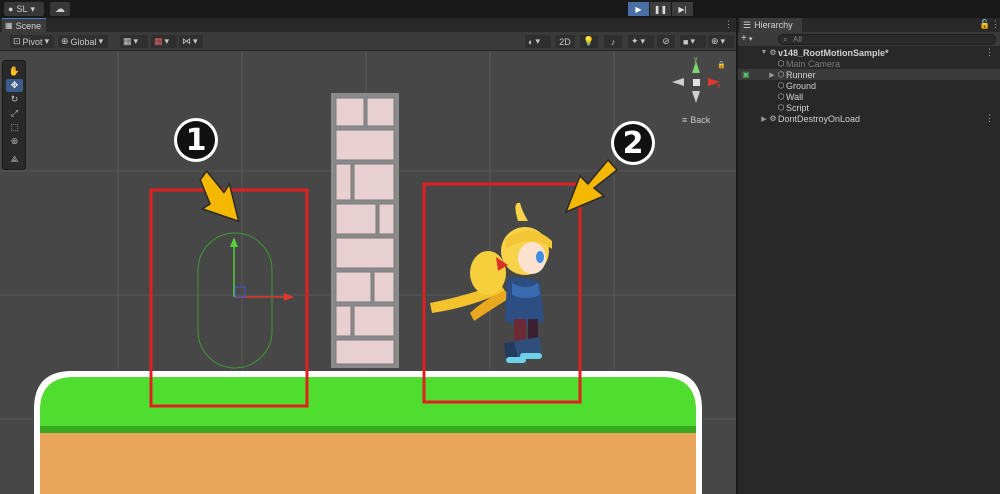 The height and width of the screenshot is (494, 1000). Describe the element at coordinates (365, 230) in the screenshot. I see `wall-sprite` at that location.